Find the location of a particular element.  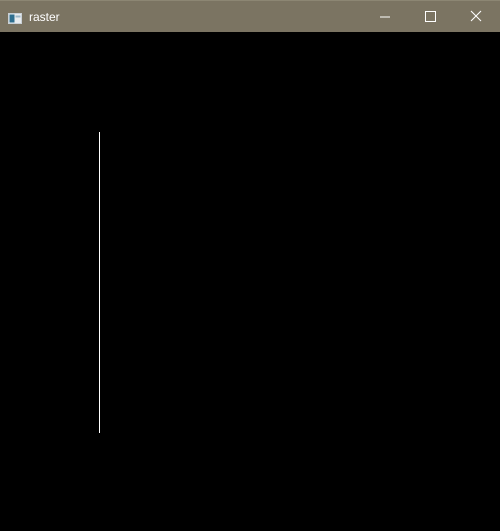

minimize-icon is located at coordinates (385, 17).